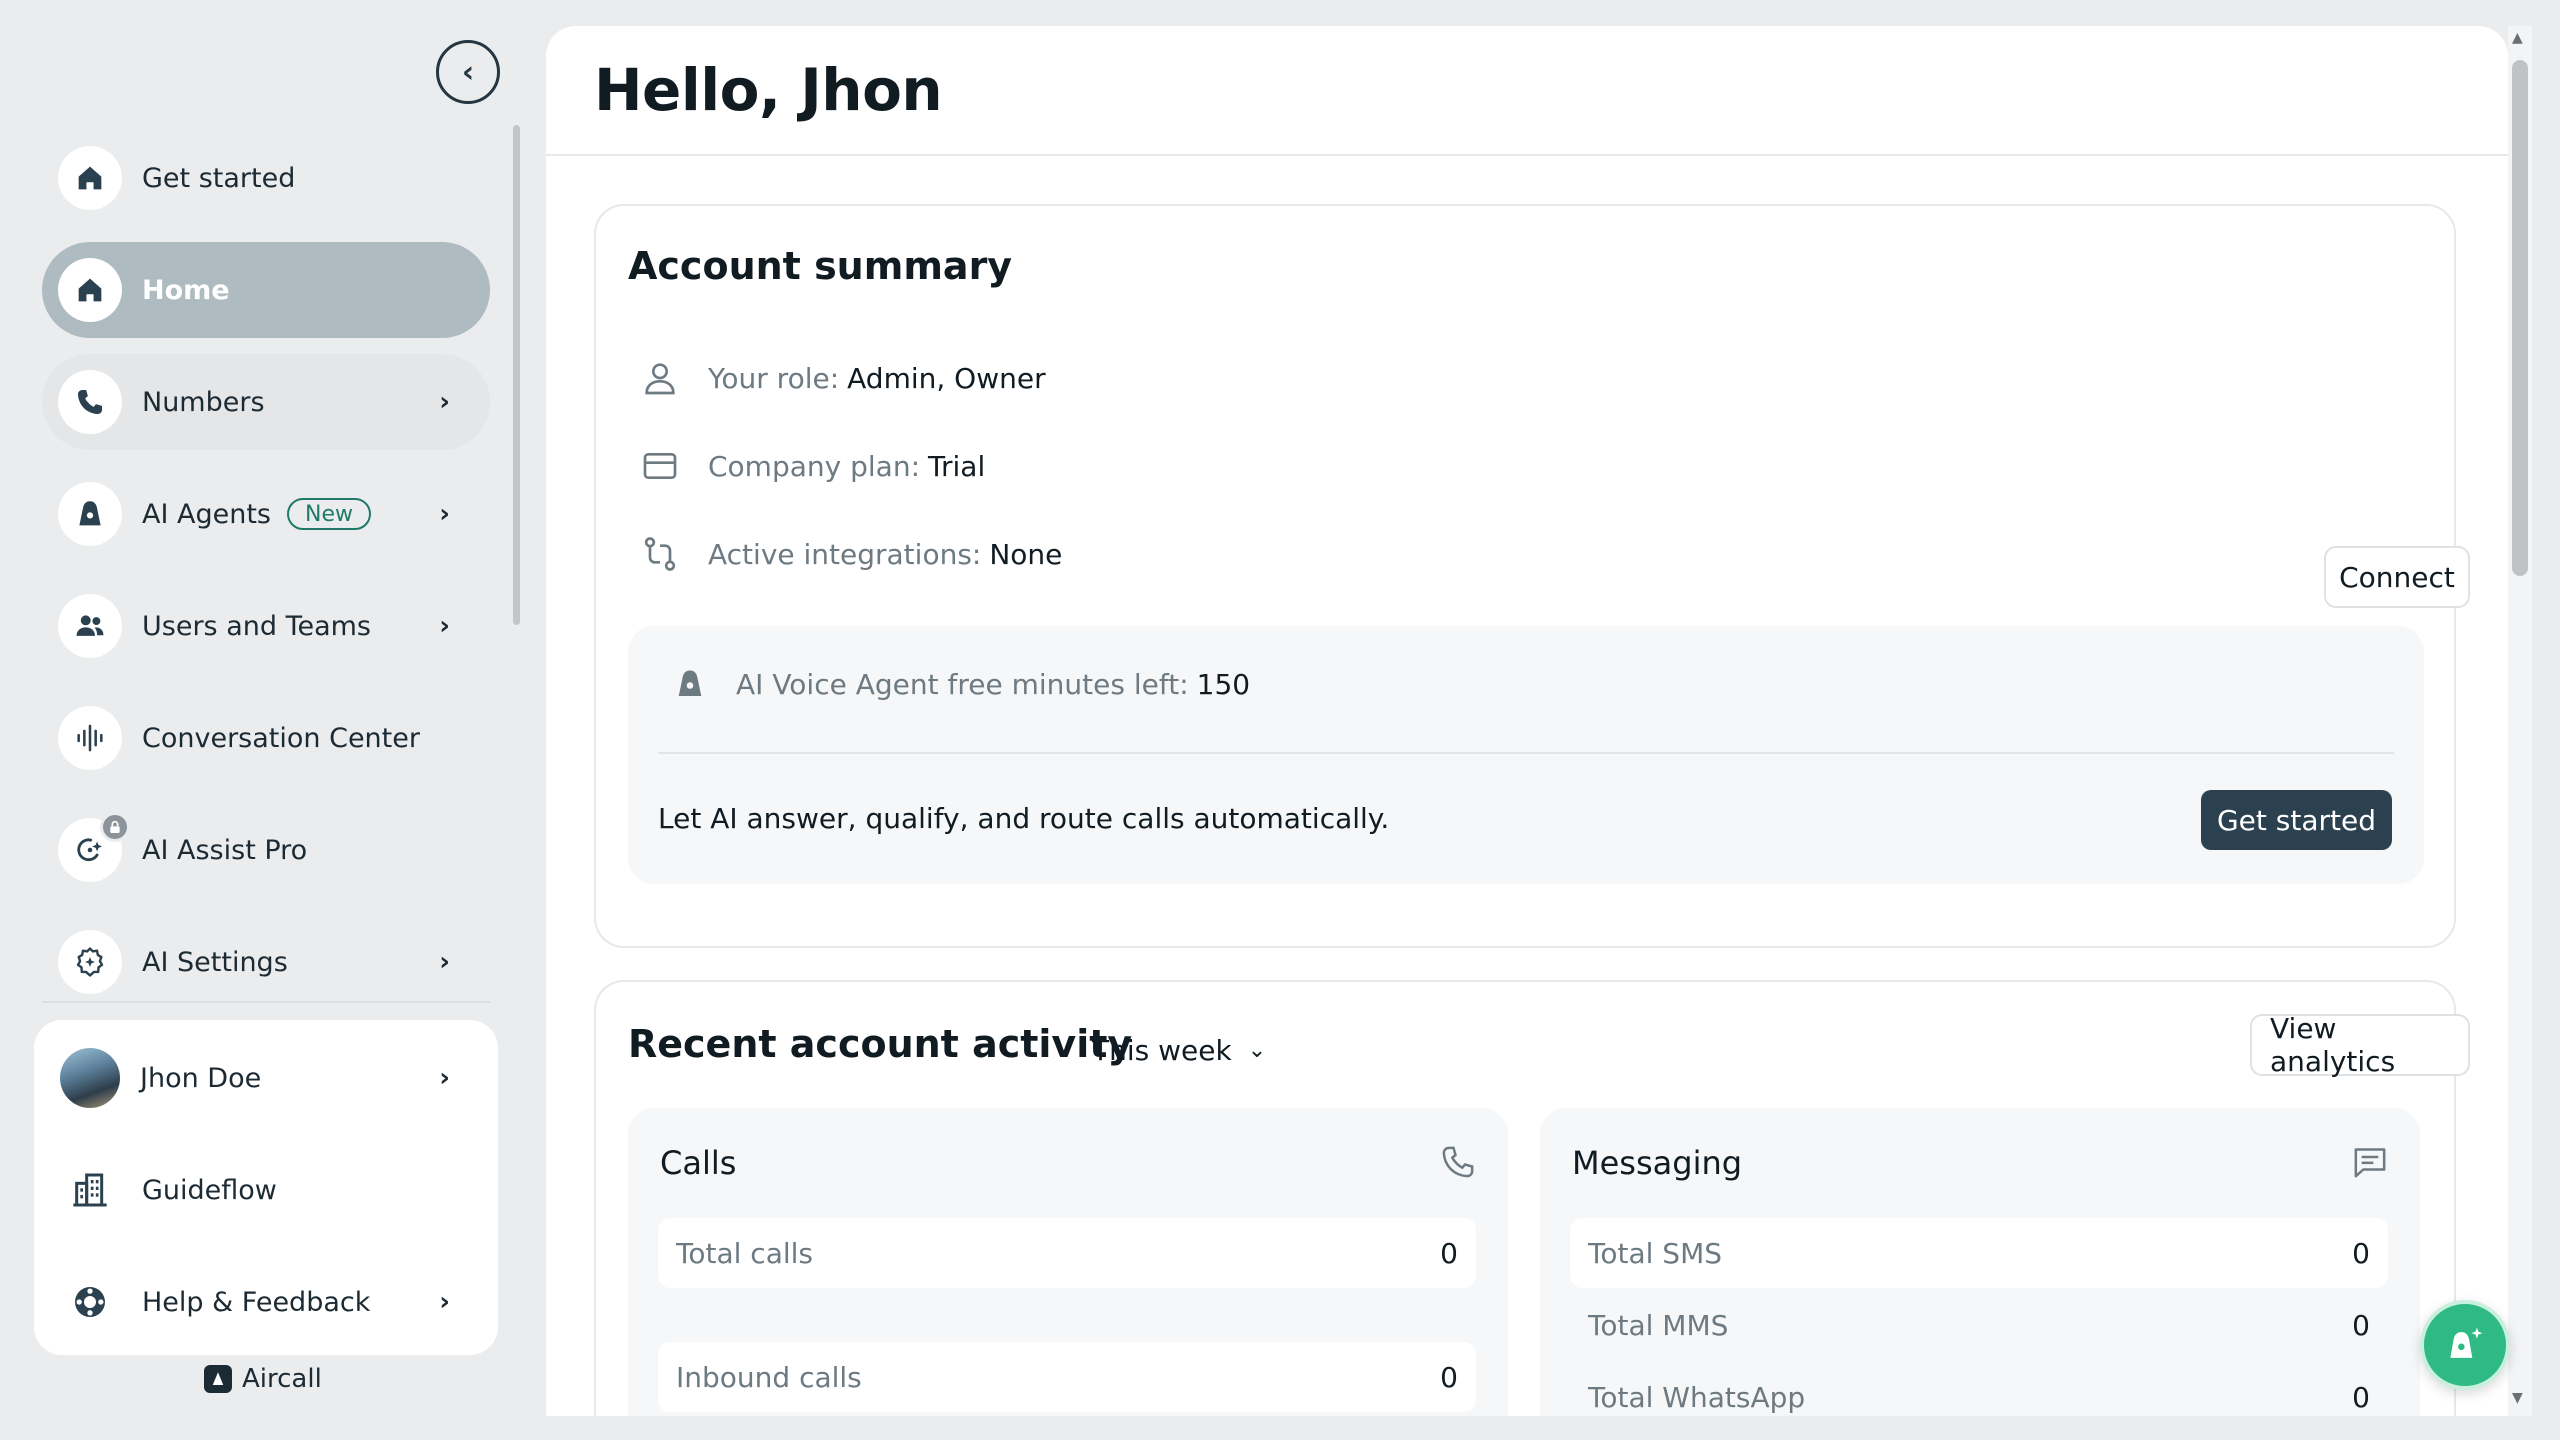  I want to click on help-label: Help & Feedback, so click(256, 1302).